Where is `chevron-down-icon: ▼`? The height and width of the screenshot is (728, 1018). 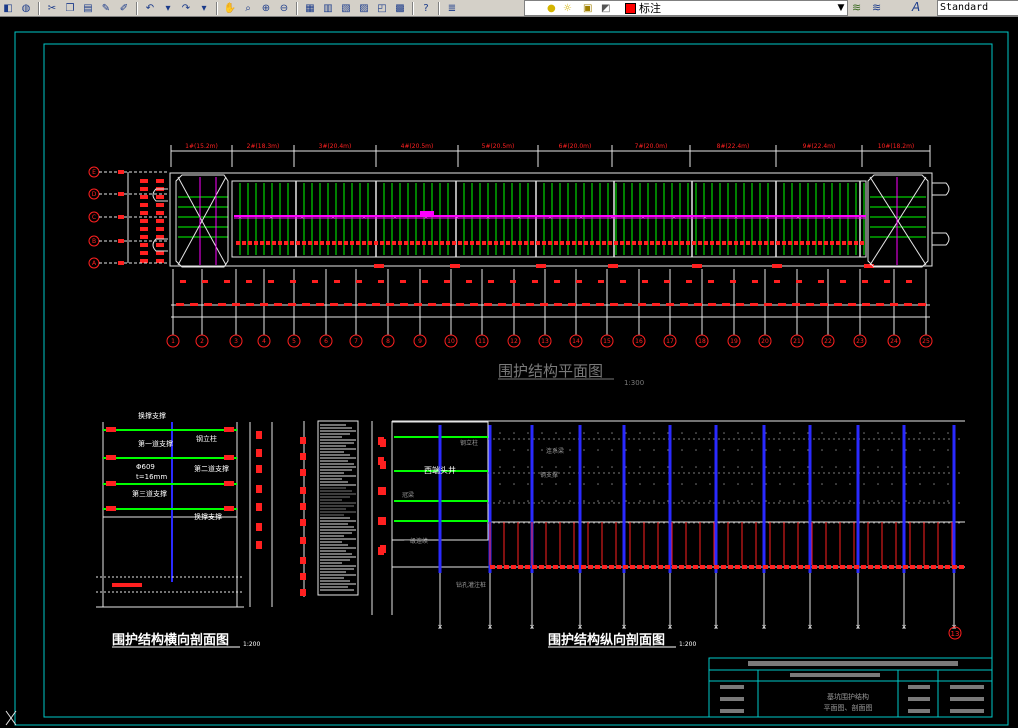
chevron-down-icon: ▼ is located at coordinates (841, 8).